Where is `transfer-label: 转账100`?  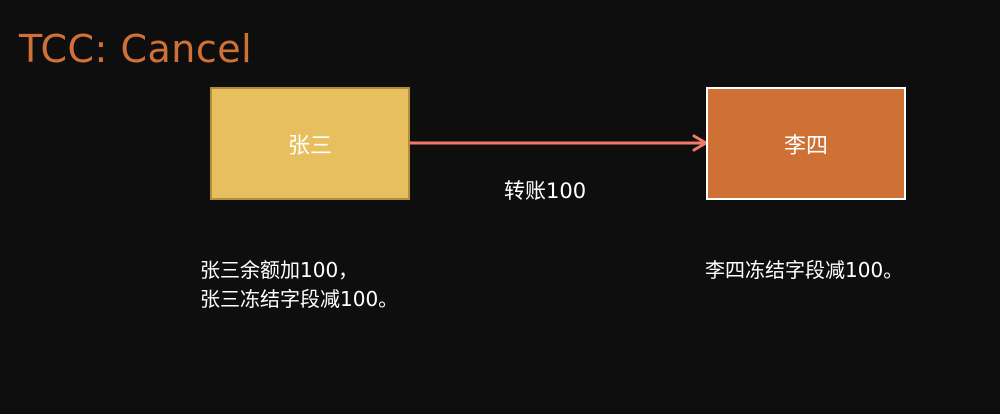
transfer-label: 转账100 is located at coordinates (545, 191).